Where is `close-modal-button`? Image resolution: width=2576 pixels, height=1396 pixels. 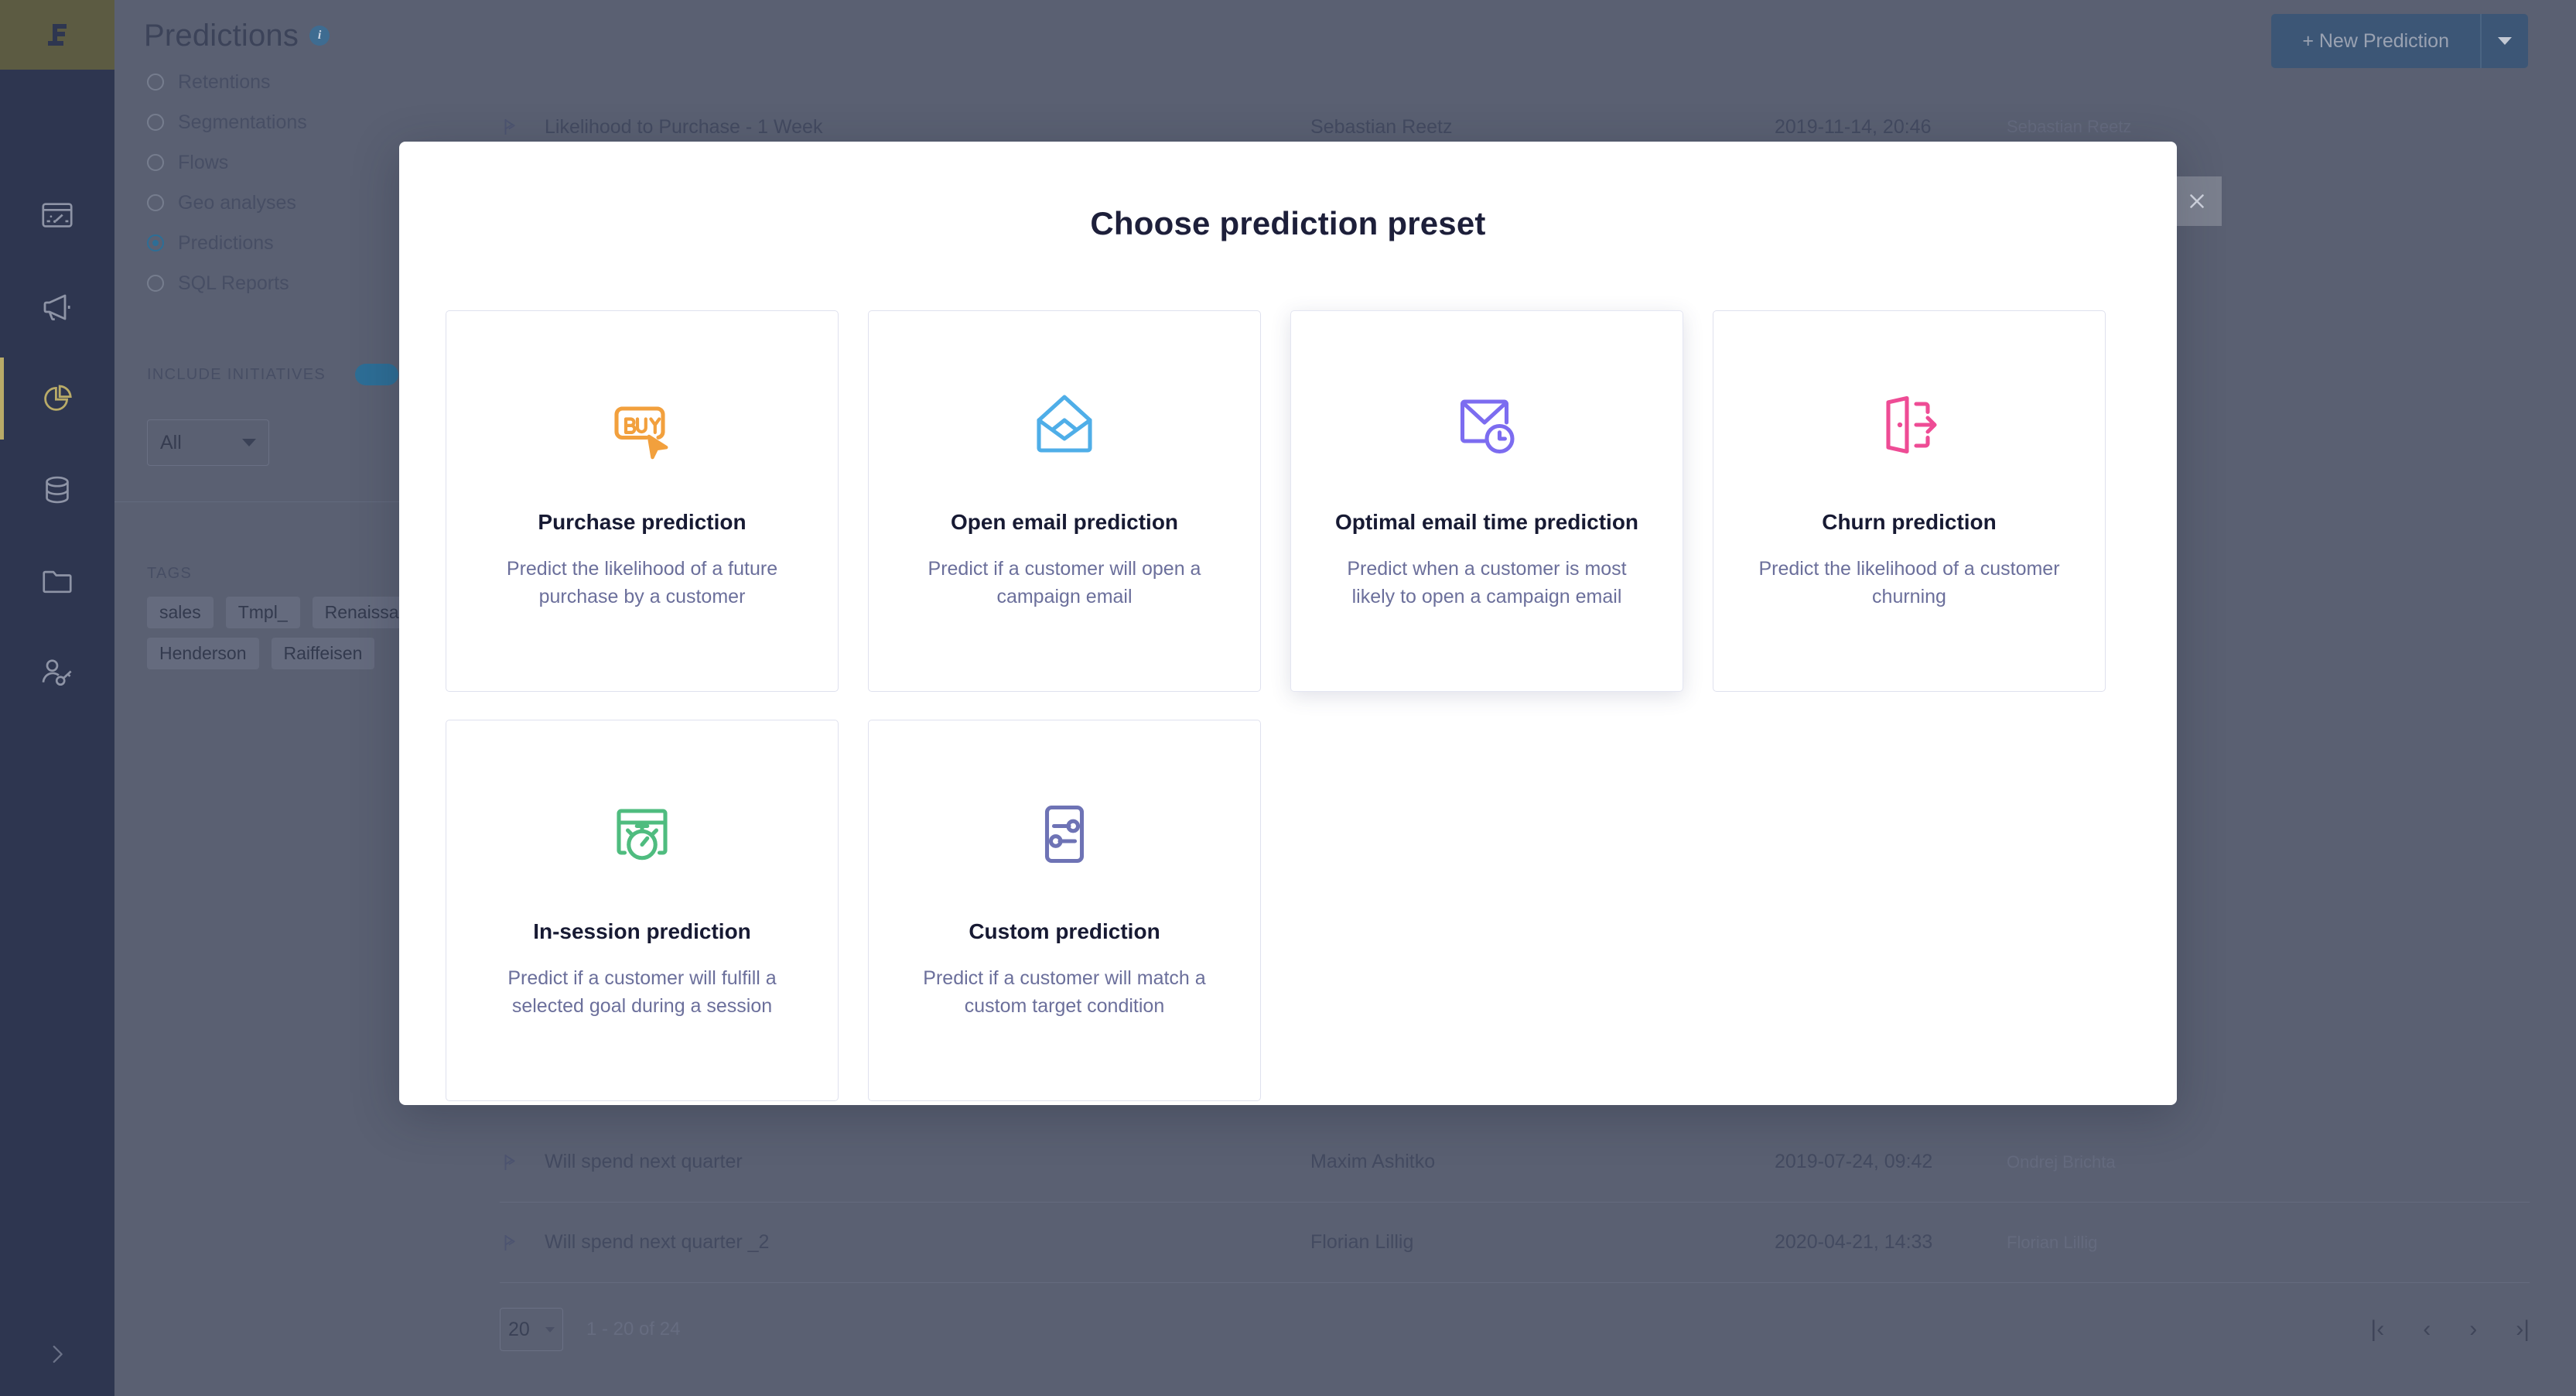 close-modal-button is located at coordinates (2197, 201).